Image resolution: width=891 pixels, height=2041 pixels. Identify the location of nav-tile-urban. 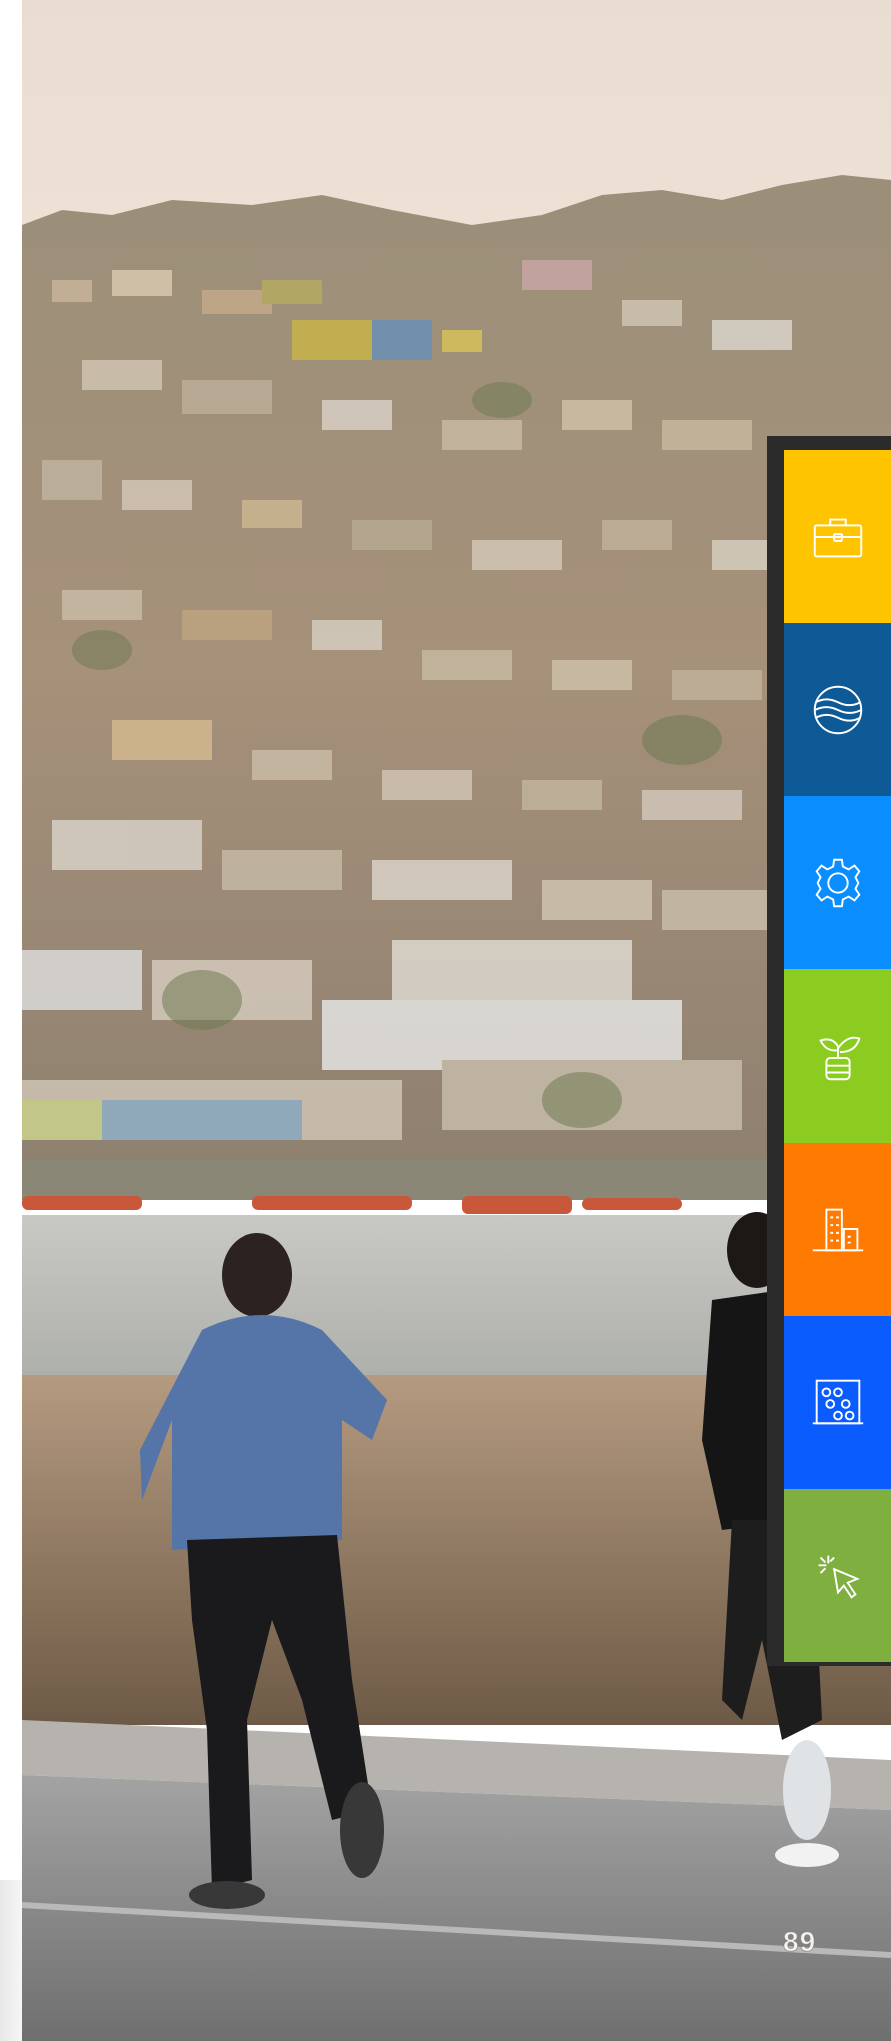
(837, 1229).